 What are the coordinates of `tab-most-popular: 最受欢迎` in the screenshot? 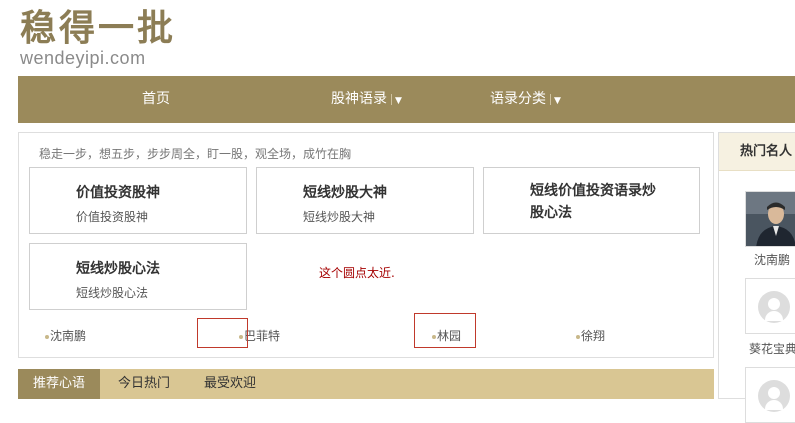 It's located at (230, 384).